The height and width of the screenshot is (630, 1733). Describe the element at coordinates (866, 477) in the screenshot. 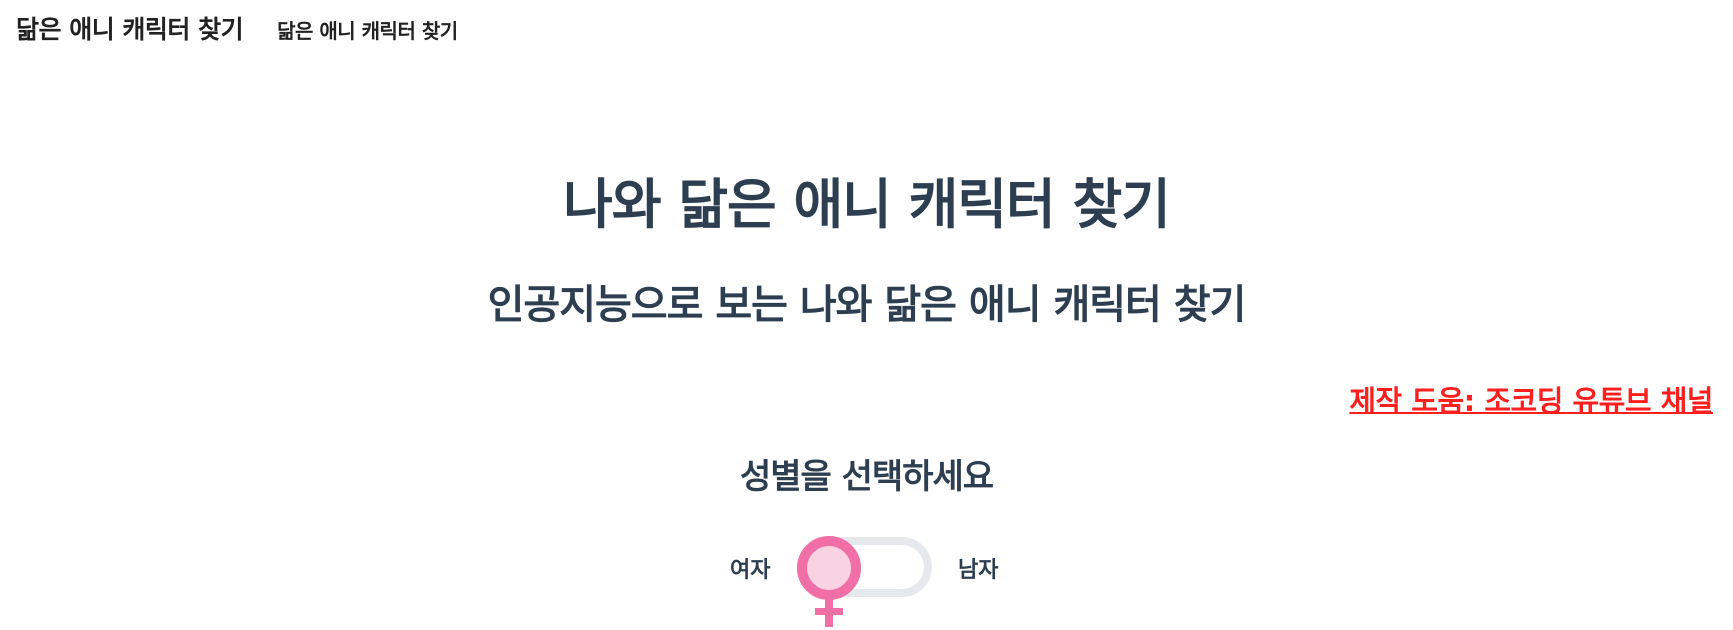

I see `gender-prompt: 성별을 선택하세요` at that location.